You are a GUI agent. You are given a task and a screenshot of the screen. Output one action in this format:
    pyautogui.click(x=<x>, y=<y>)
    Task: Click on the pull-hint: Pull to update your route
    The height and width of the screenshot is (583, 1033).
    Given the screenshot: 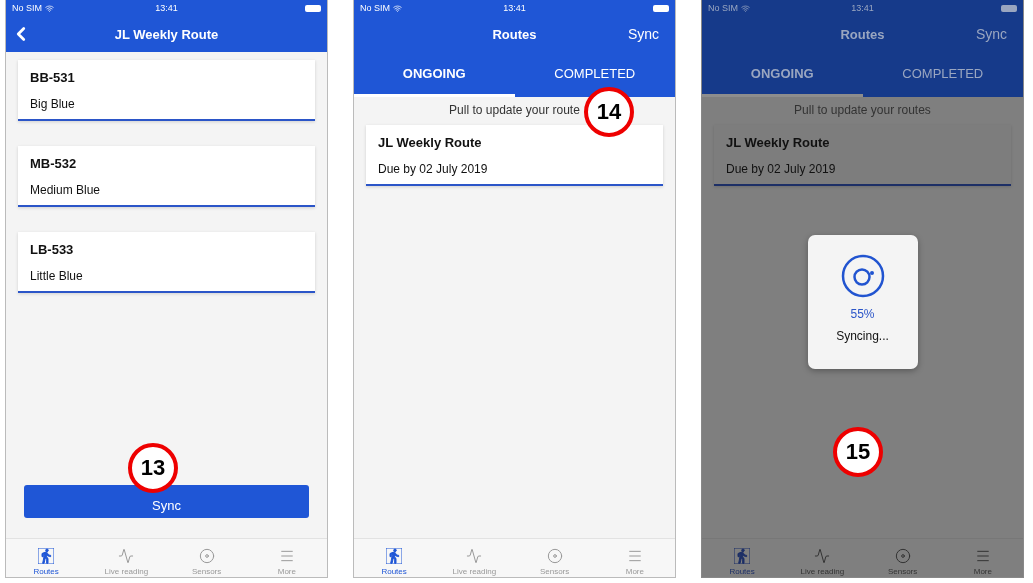 What is the action you would take?
    pyautogui.click(x=514, y=110)
    